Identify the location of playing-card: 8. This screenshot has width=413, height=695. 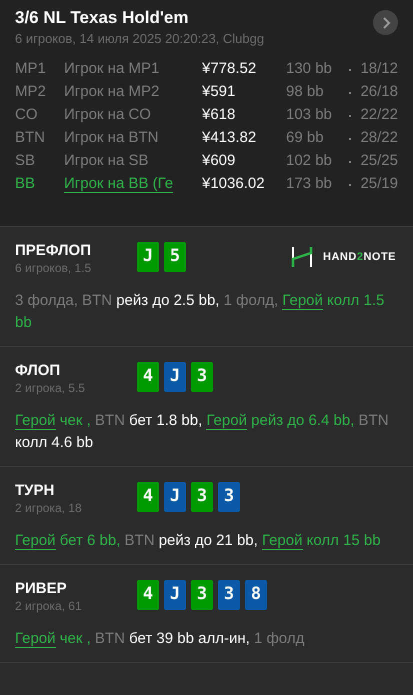
(256, 595).